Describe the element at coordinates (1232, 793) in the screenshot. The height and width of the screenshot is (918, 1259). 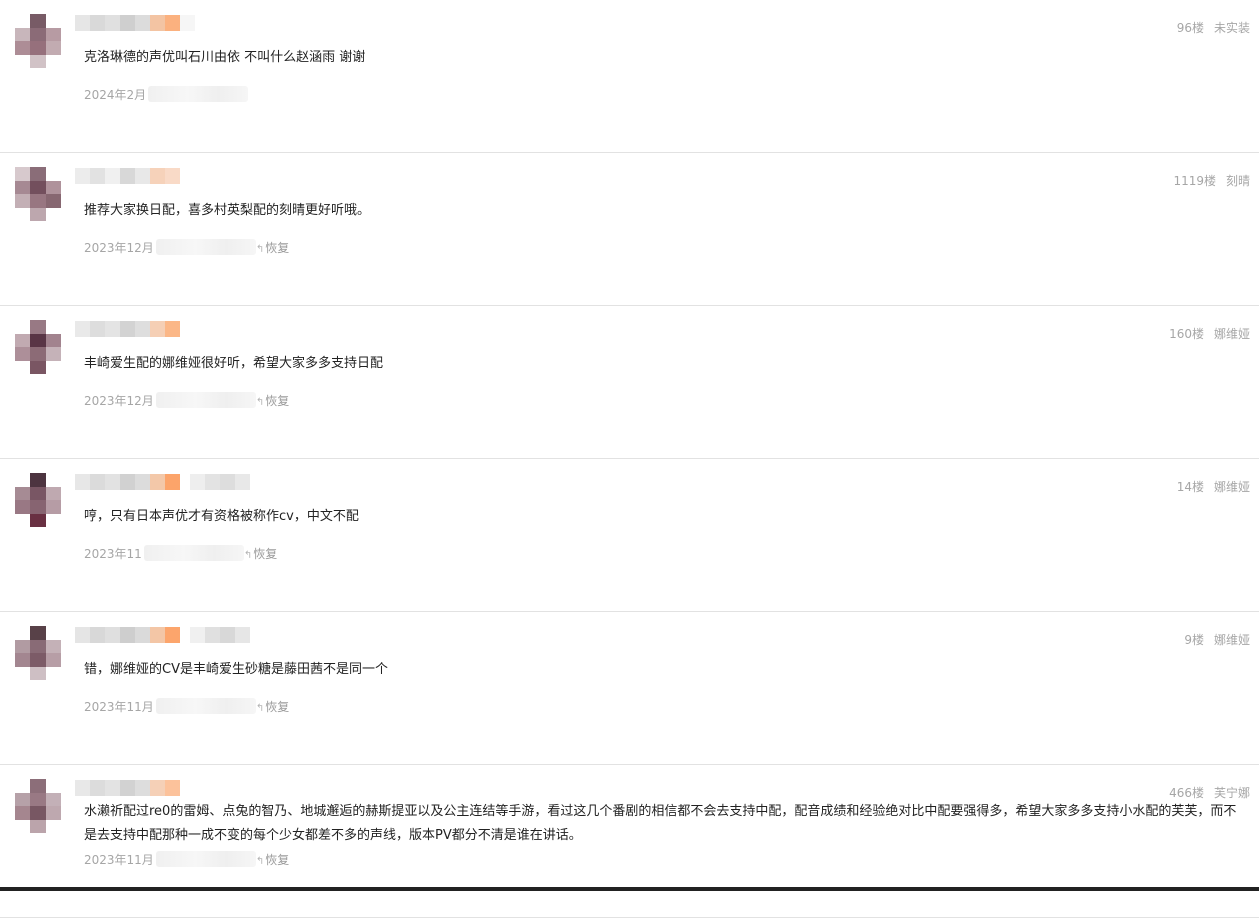
I see `topic-tag: 芙宁娜` at that location.